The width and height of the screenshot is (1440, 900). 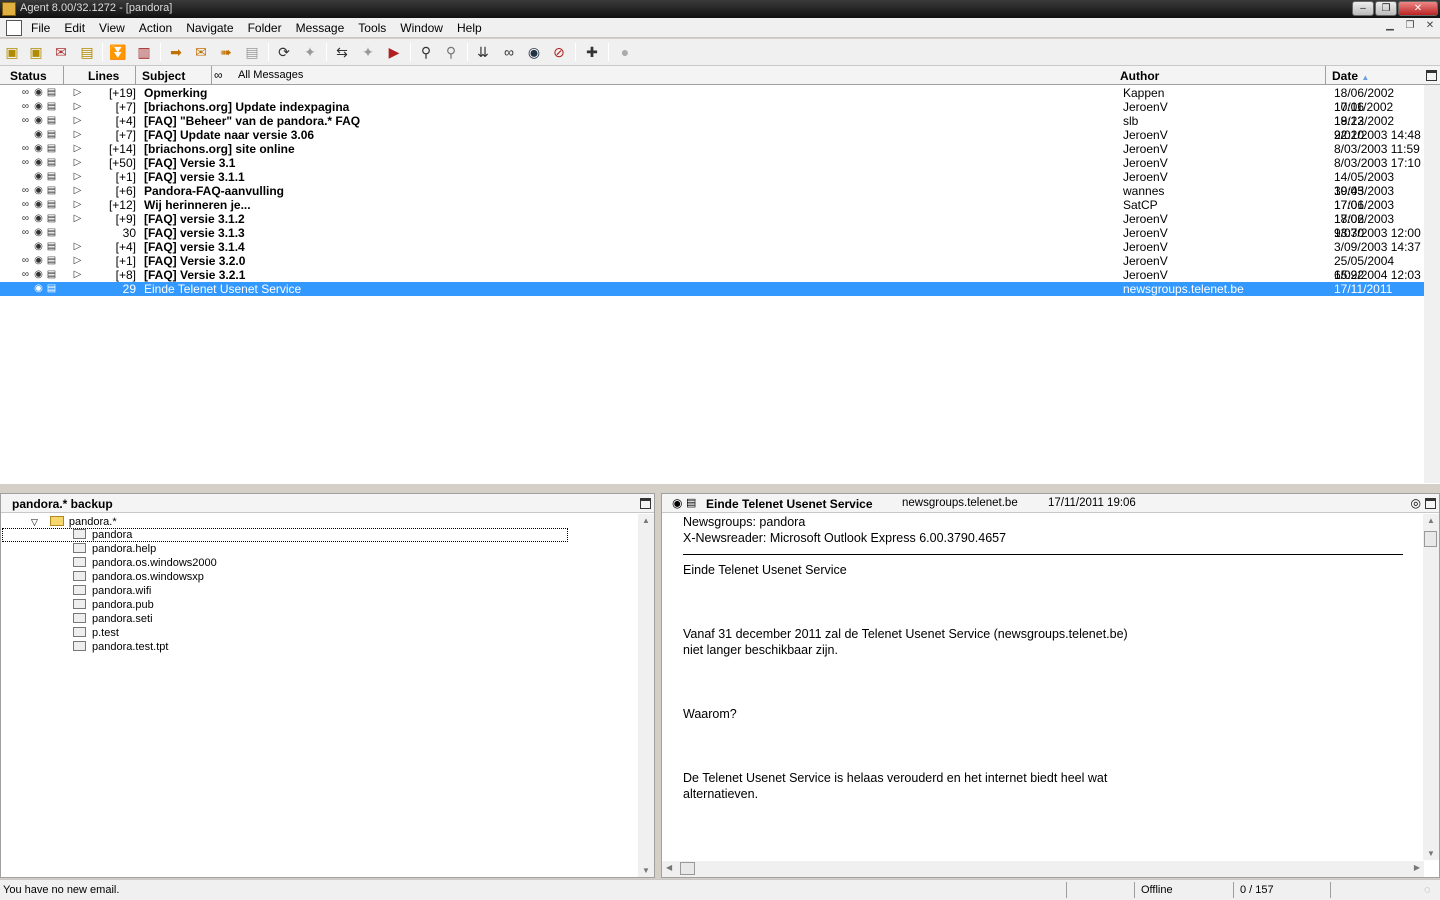 What do you see at coordinates (50, 289) in the screenshot?
I see `status-icons: ◉ ▤` at bounding box center [50, 289].